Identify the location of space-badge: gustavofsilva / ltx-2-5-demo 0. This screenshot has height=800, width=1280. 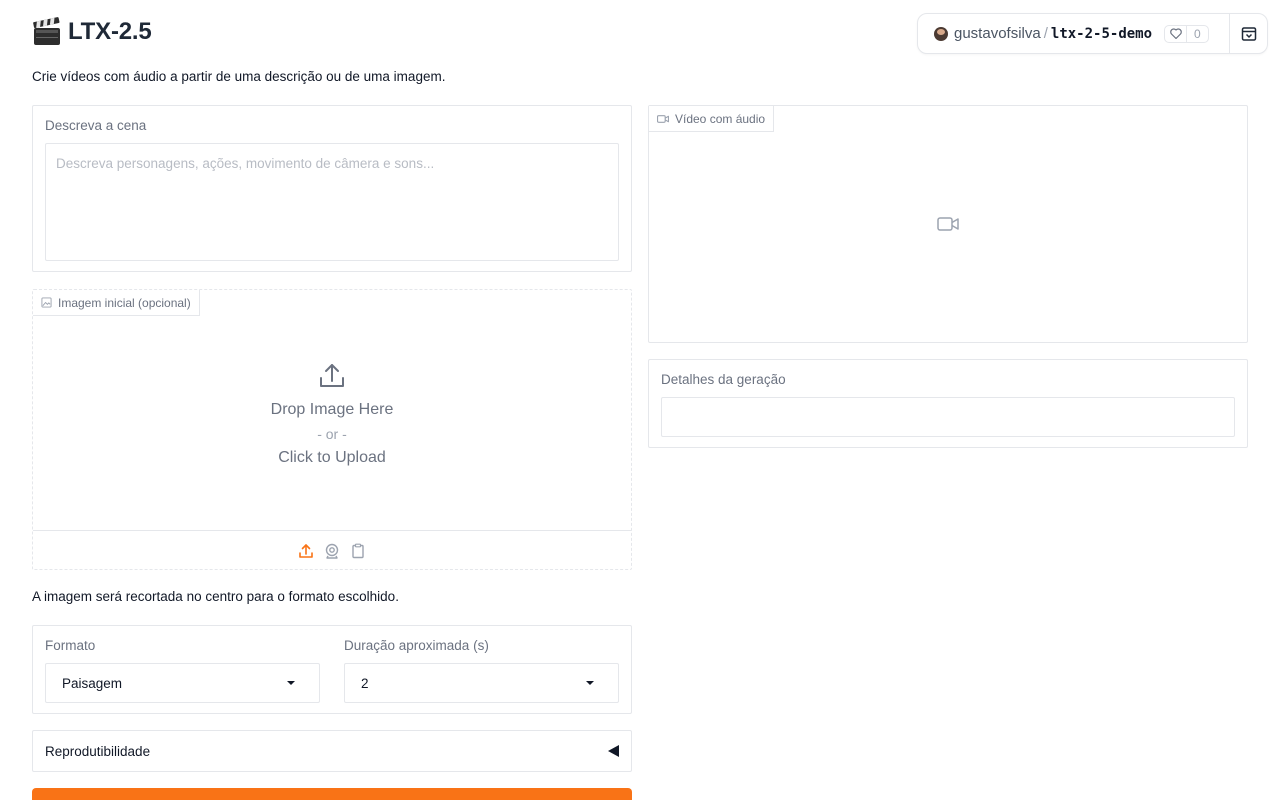
(1092, 33).